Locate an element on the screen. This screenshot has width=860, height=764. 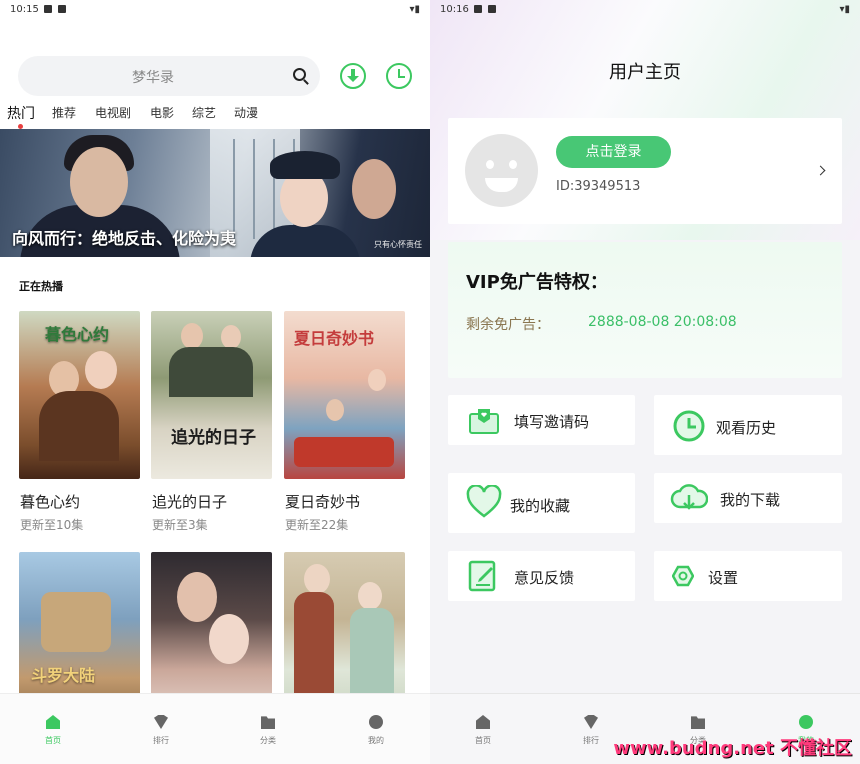
menu-label: 意见反馈 is located at coordinates (544, 578).